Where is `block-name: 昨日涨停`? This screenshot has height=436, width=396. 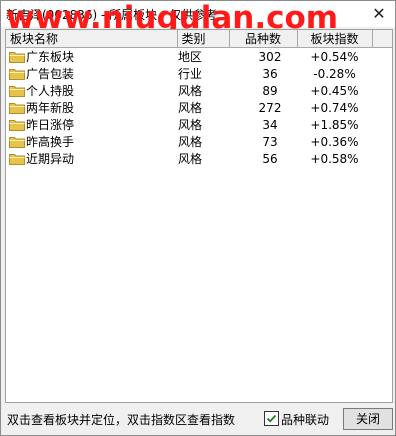
block-name: 昨日涨停 is located at coordinates (50, 125).